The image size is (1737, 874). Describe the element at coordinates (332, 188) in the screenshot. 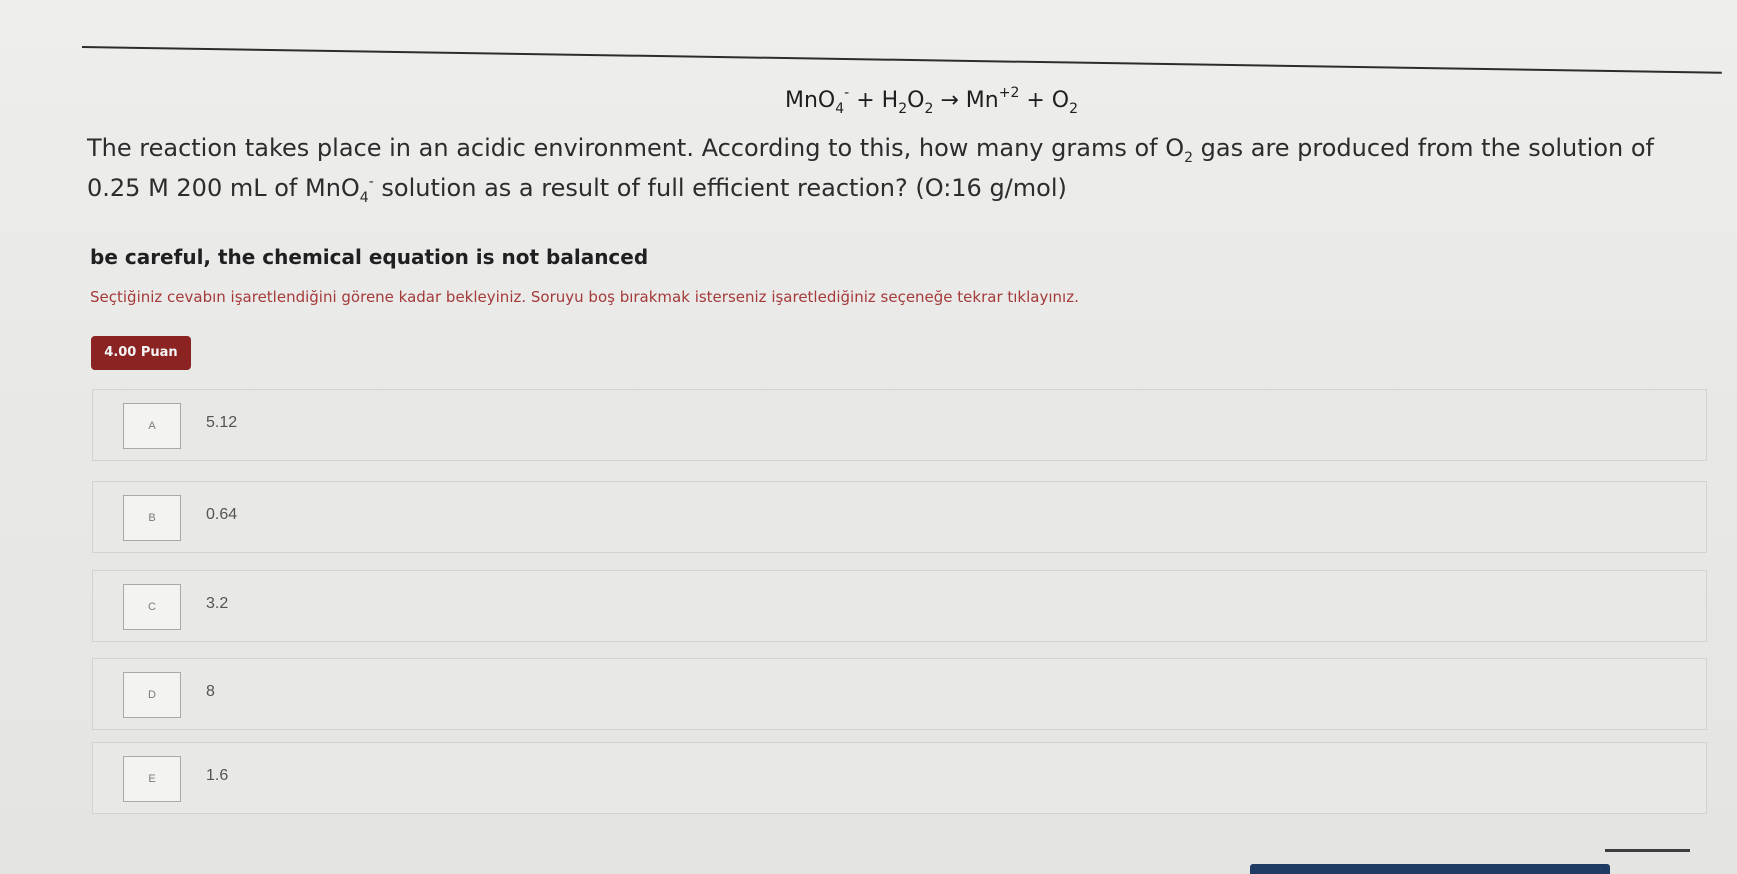

I see `question-mno4: MnO` at that location.